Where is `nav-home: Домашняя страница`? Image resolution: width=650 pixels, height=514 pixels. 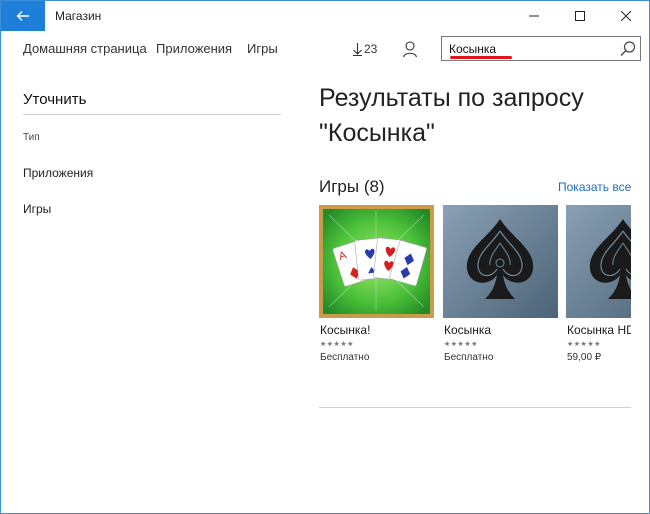
nav-home: Домашняя страница is located at coordinates (85, 48).